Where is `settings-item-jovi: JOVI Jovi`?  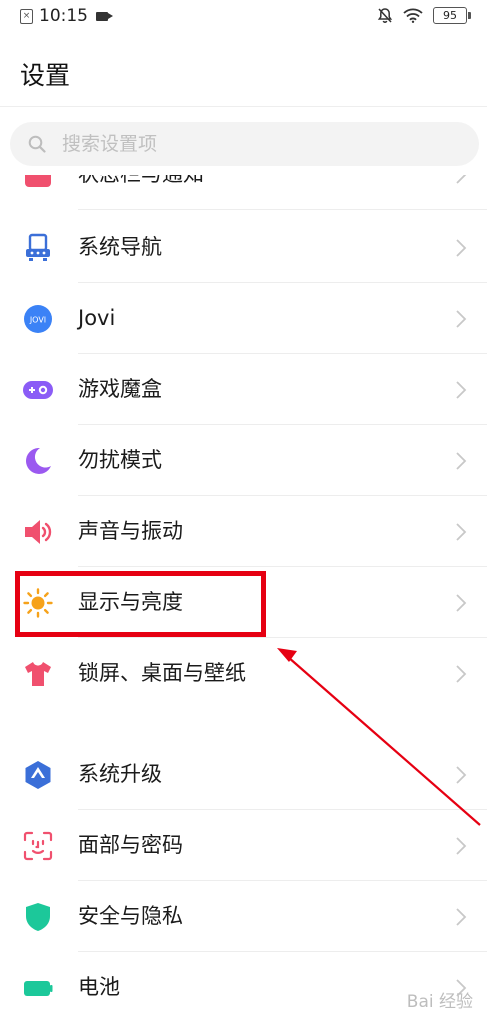 settings-item-jovi: JOVI Jovi is located at coordinates (243, 318).